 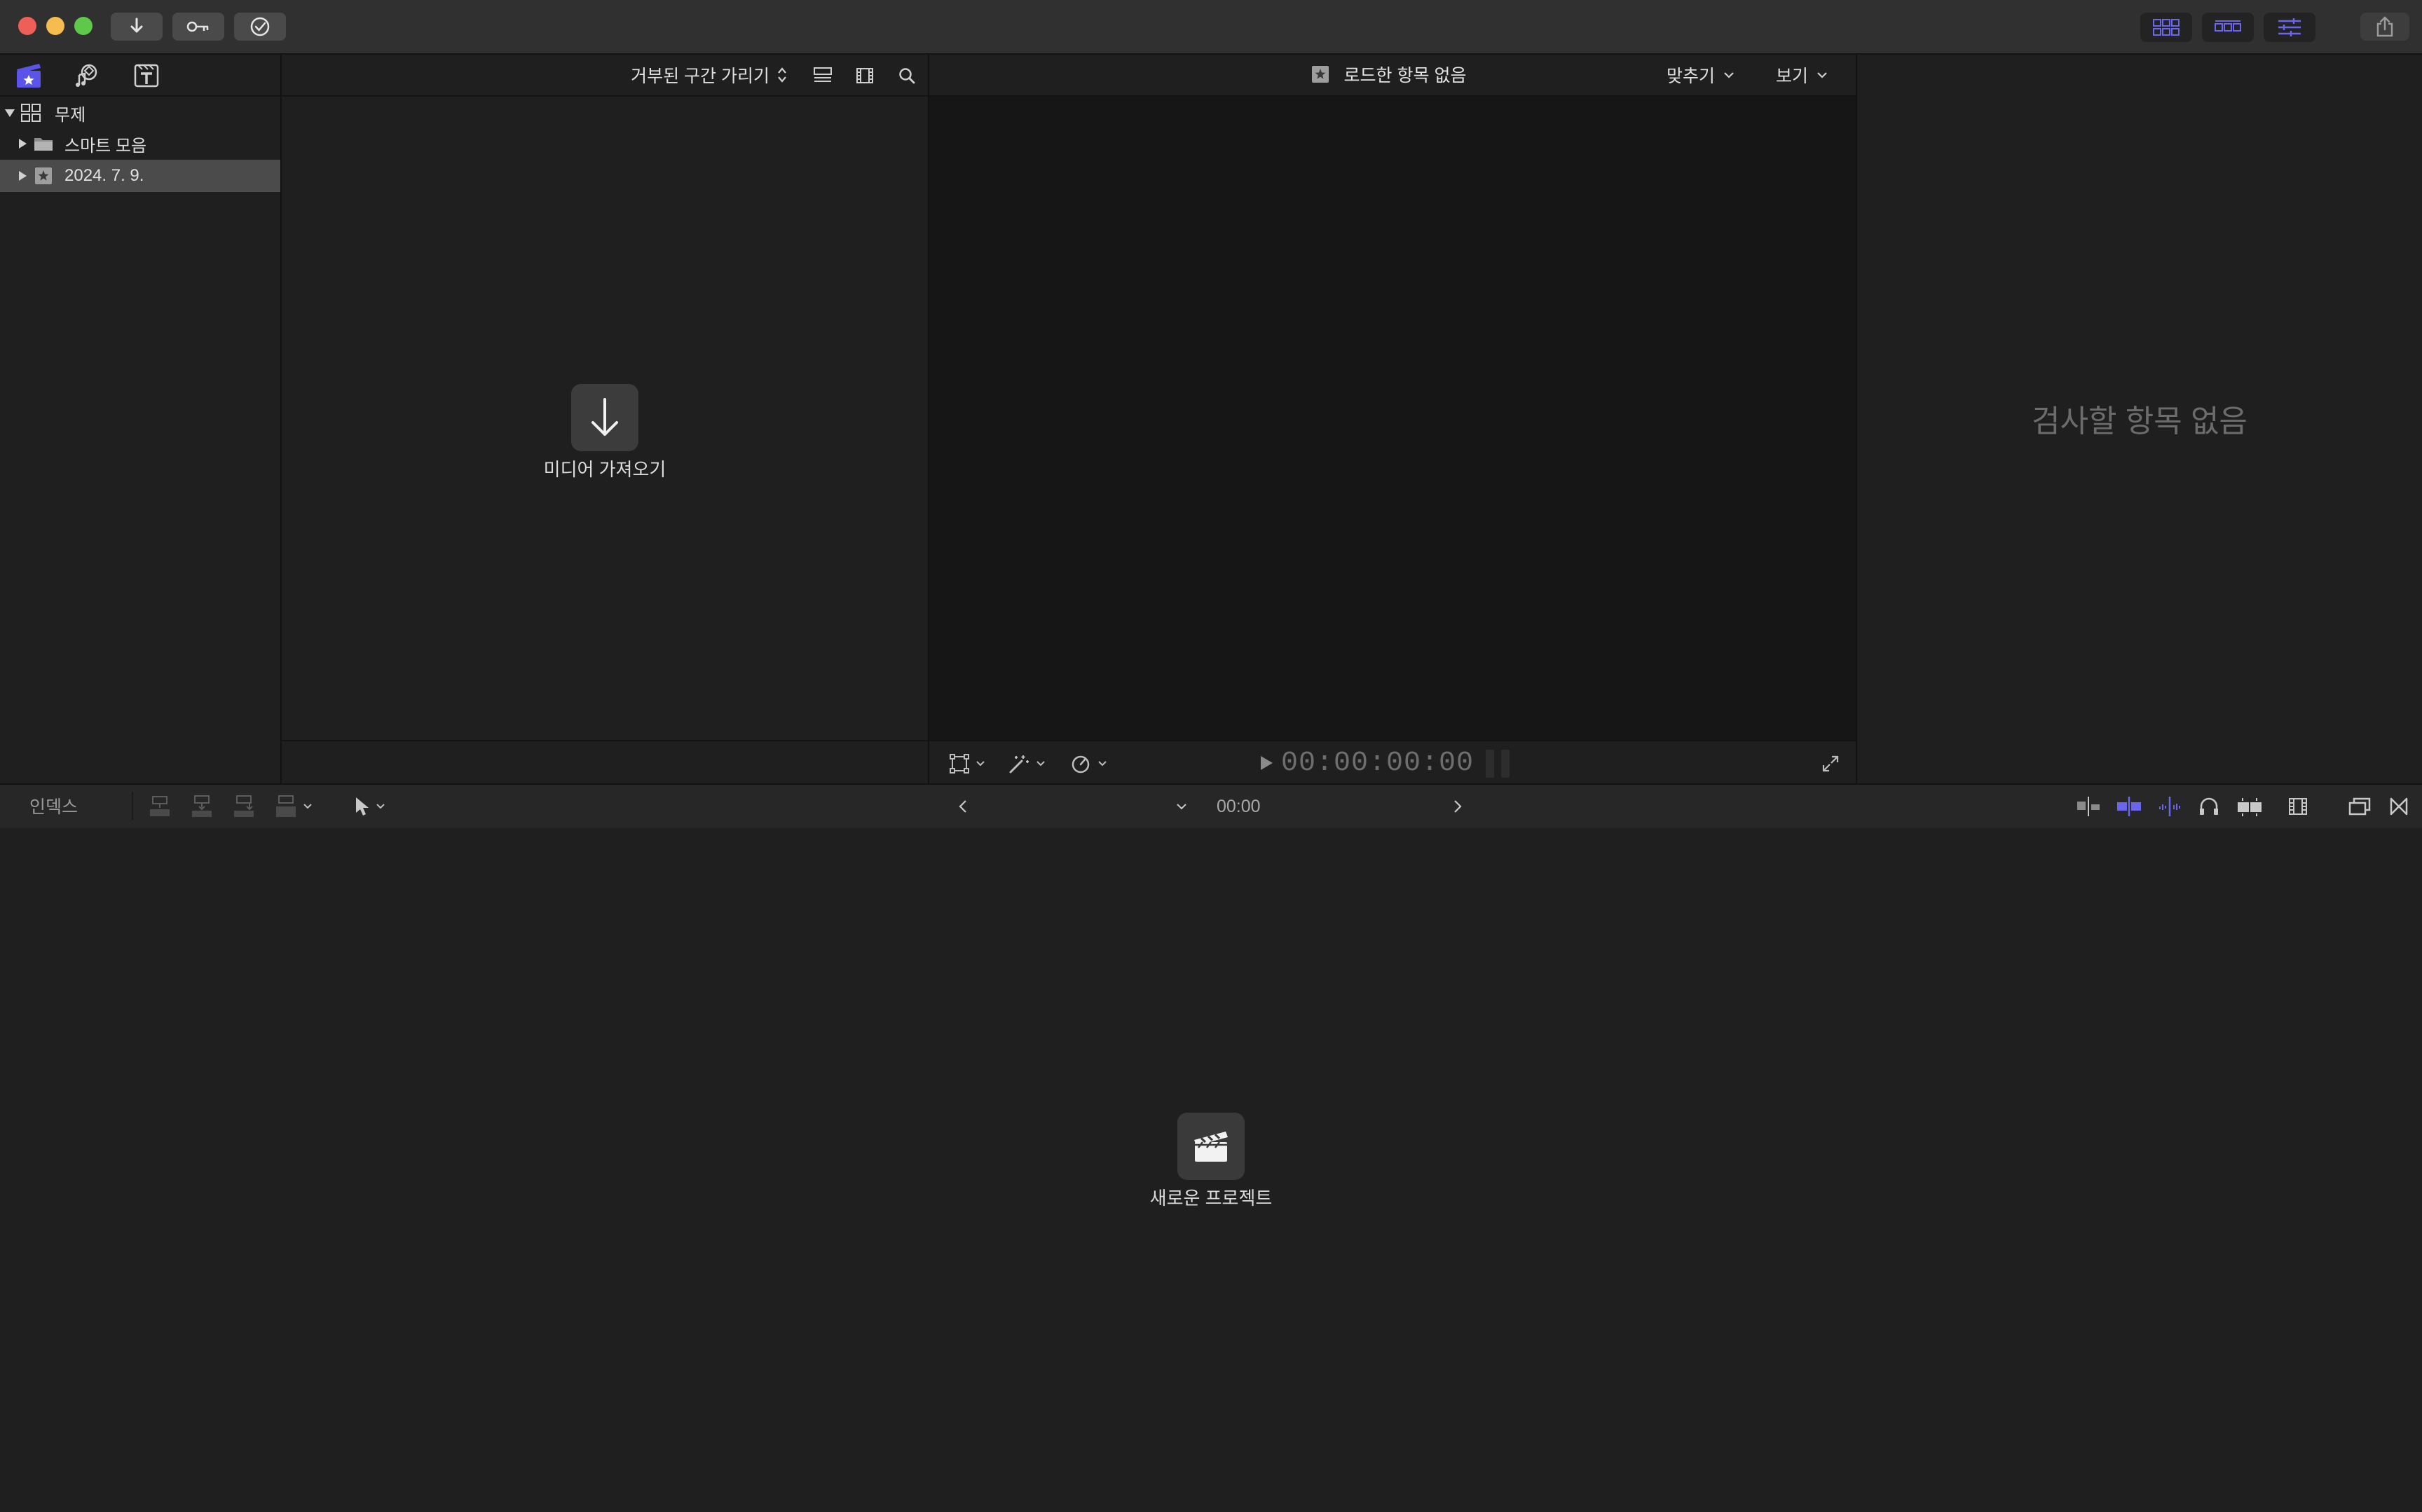 I want to click on checkmark-circle-icon, so click(x=260, y=27).